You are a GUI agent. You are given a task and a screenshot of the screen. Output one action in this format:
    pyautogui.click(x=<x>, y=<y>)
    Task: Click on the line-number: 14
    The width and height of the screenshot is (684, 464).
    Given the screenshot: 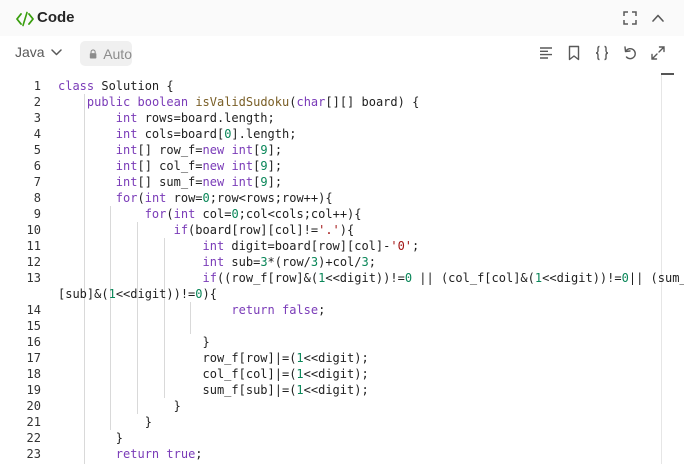 What is the action you would take?
    pyautogui.click(x=33, y=310)
    